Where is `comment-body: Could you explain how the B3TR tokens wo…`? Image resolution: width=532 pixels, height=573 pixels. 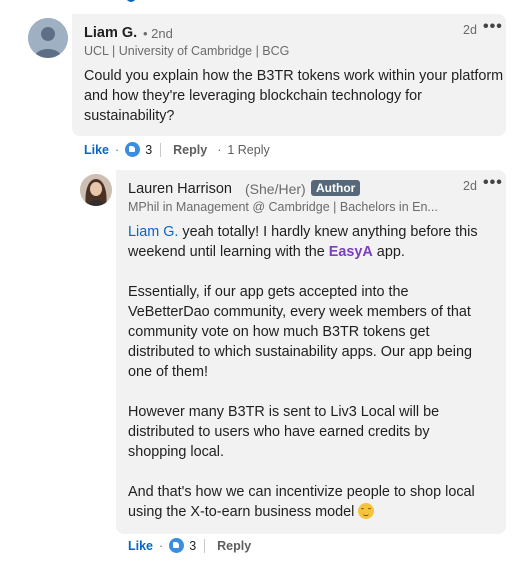 comment-body: Could you explain how the B3TR tokens wo… is located at coordinates (294, 96).